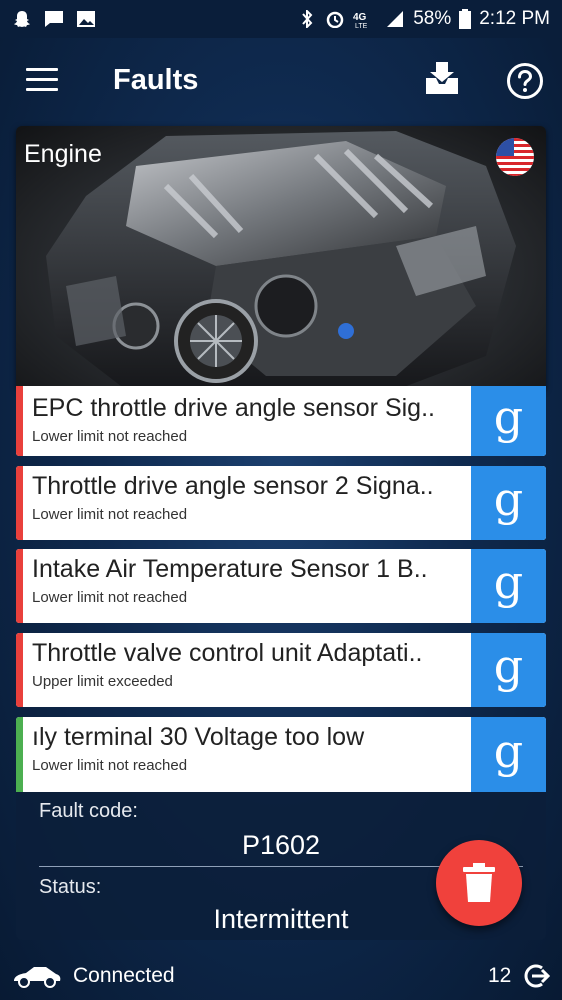  I want to click on delete-faults-button, so click(479, 883).